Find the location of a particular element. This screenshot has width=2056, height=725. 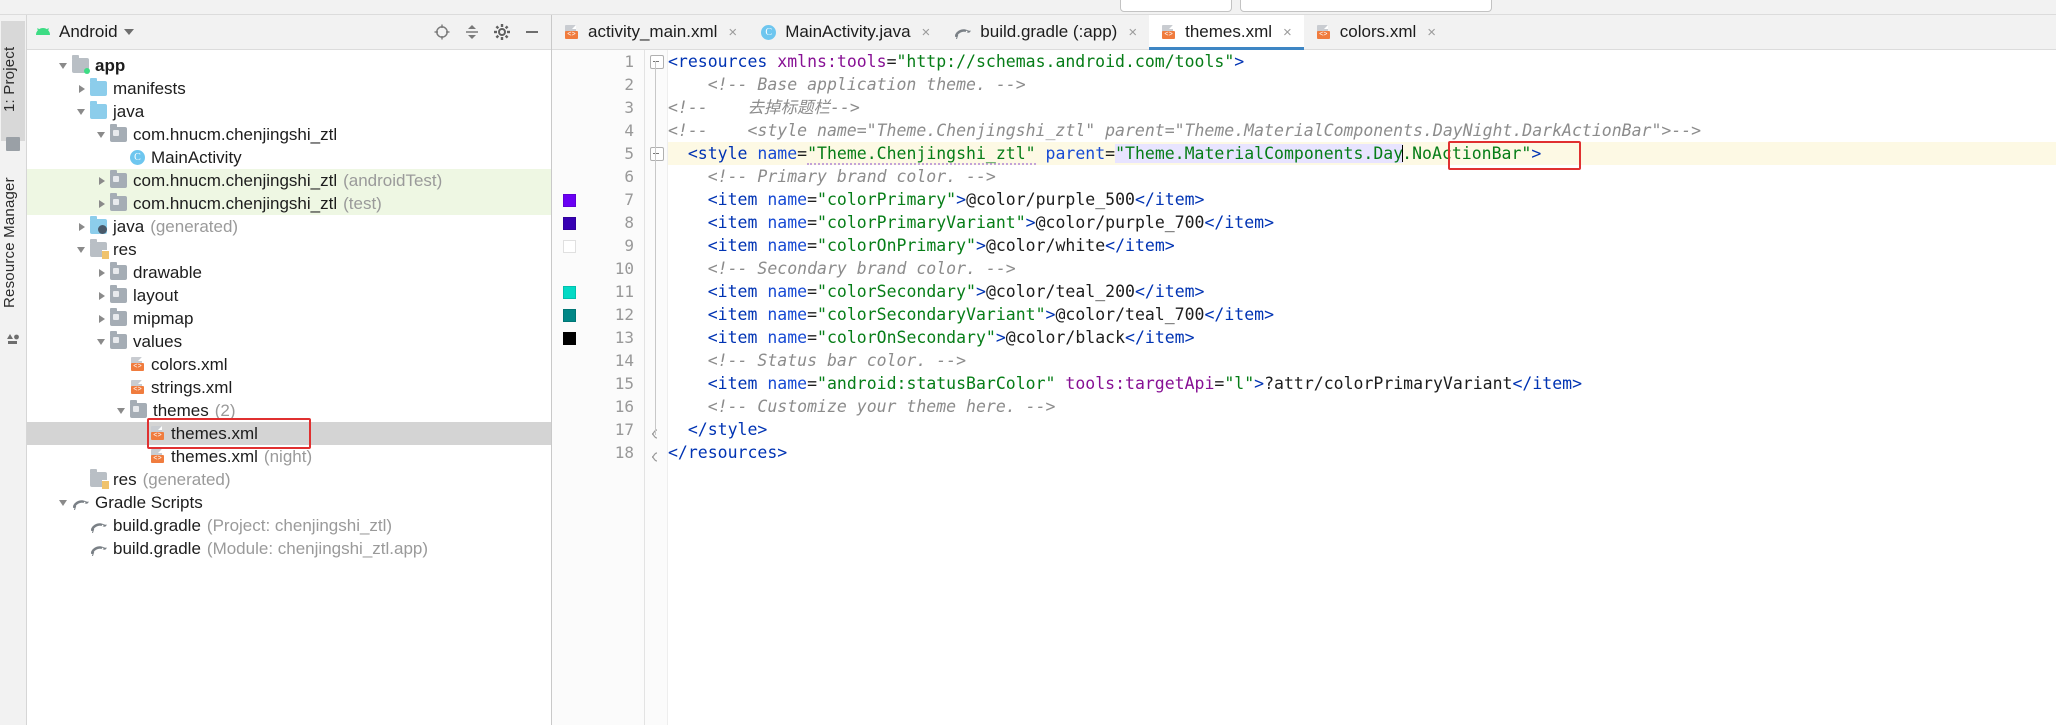

tree-item-res: res (generated) is located at coordinates (289, 479).